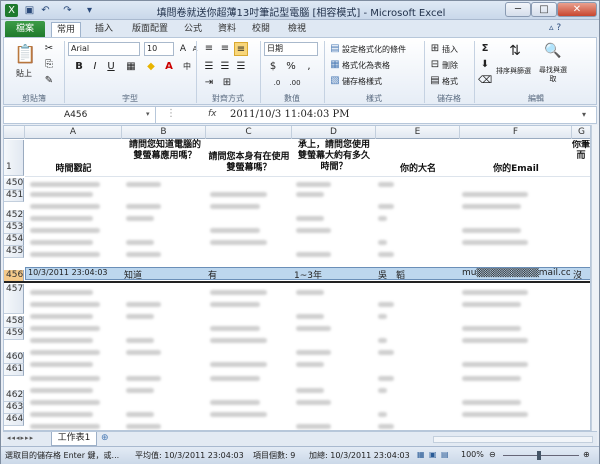 This screenshot has height=464, width=600. Describe the element at coordinates (165, 151) in the screenshot. I see `header-cell-q1: 請問您知道電腦的雙螢幕應用嗎？` at that location.